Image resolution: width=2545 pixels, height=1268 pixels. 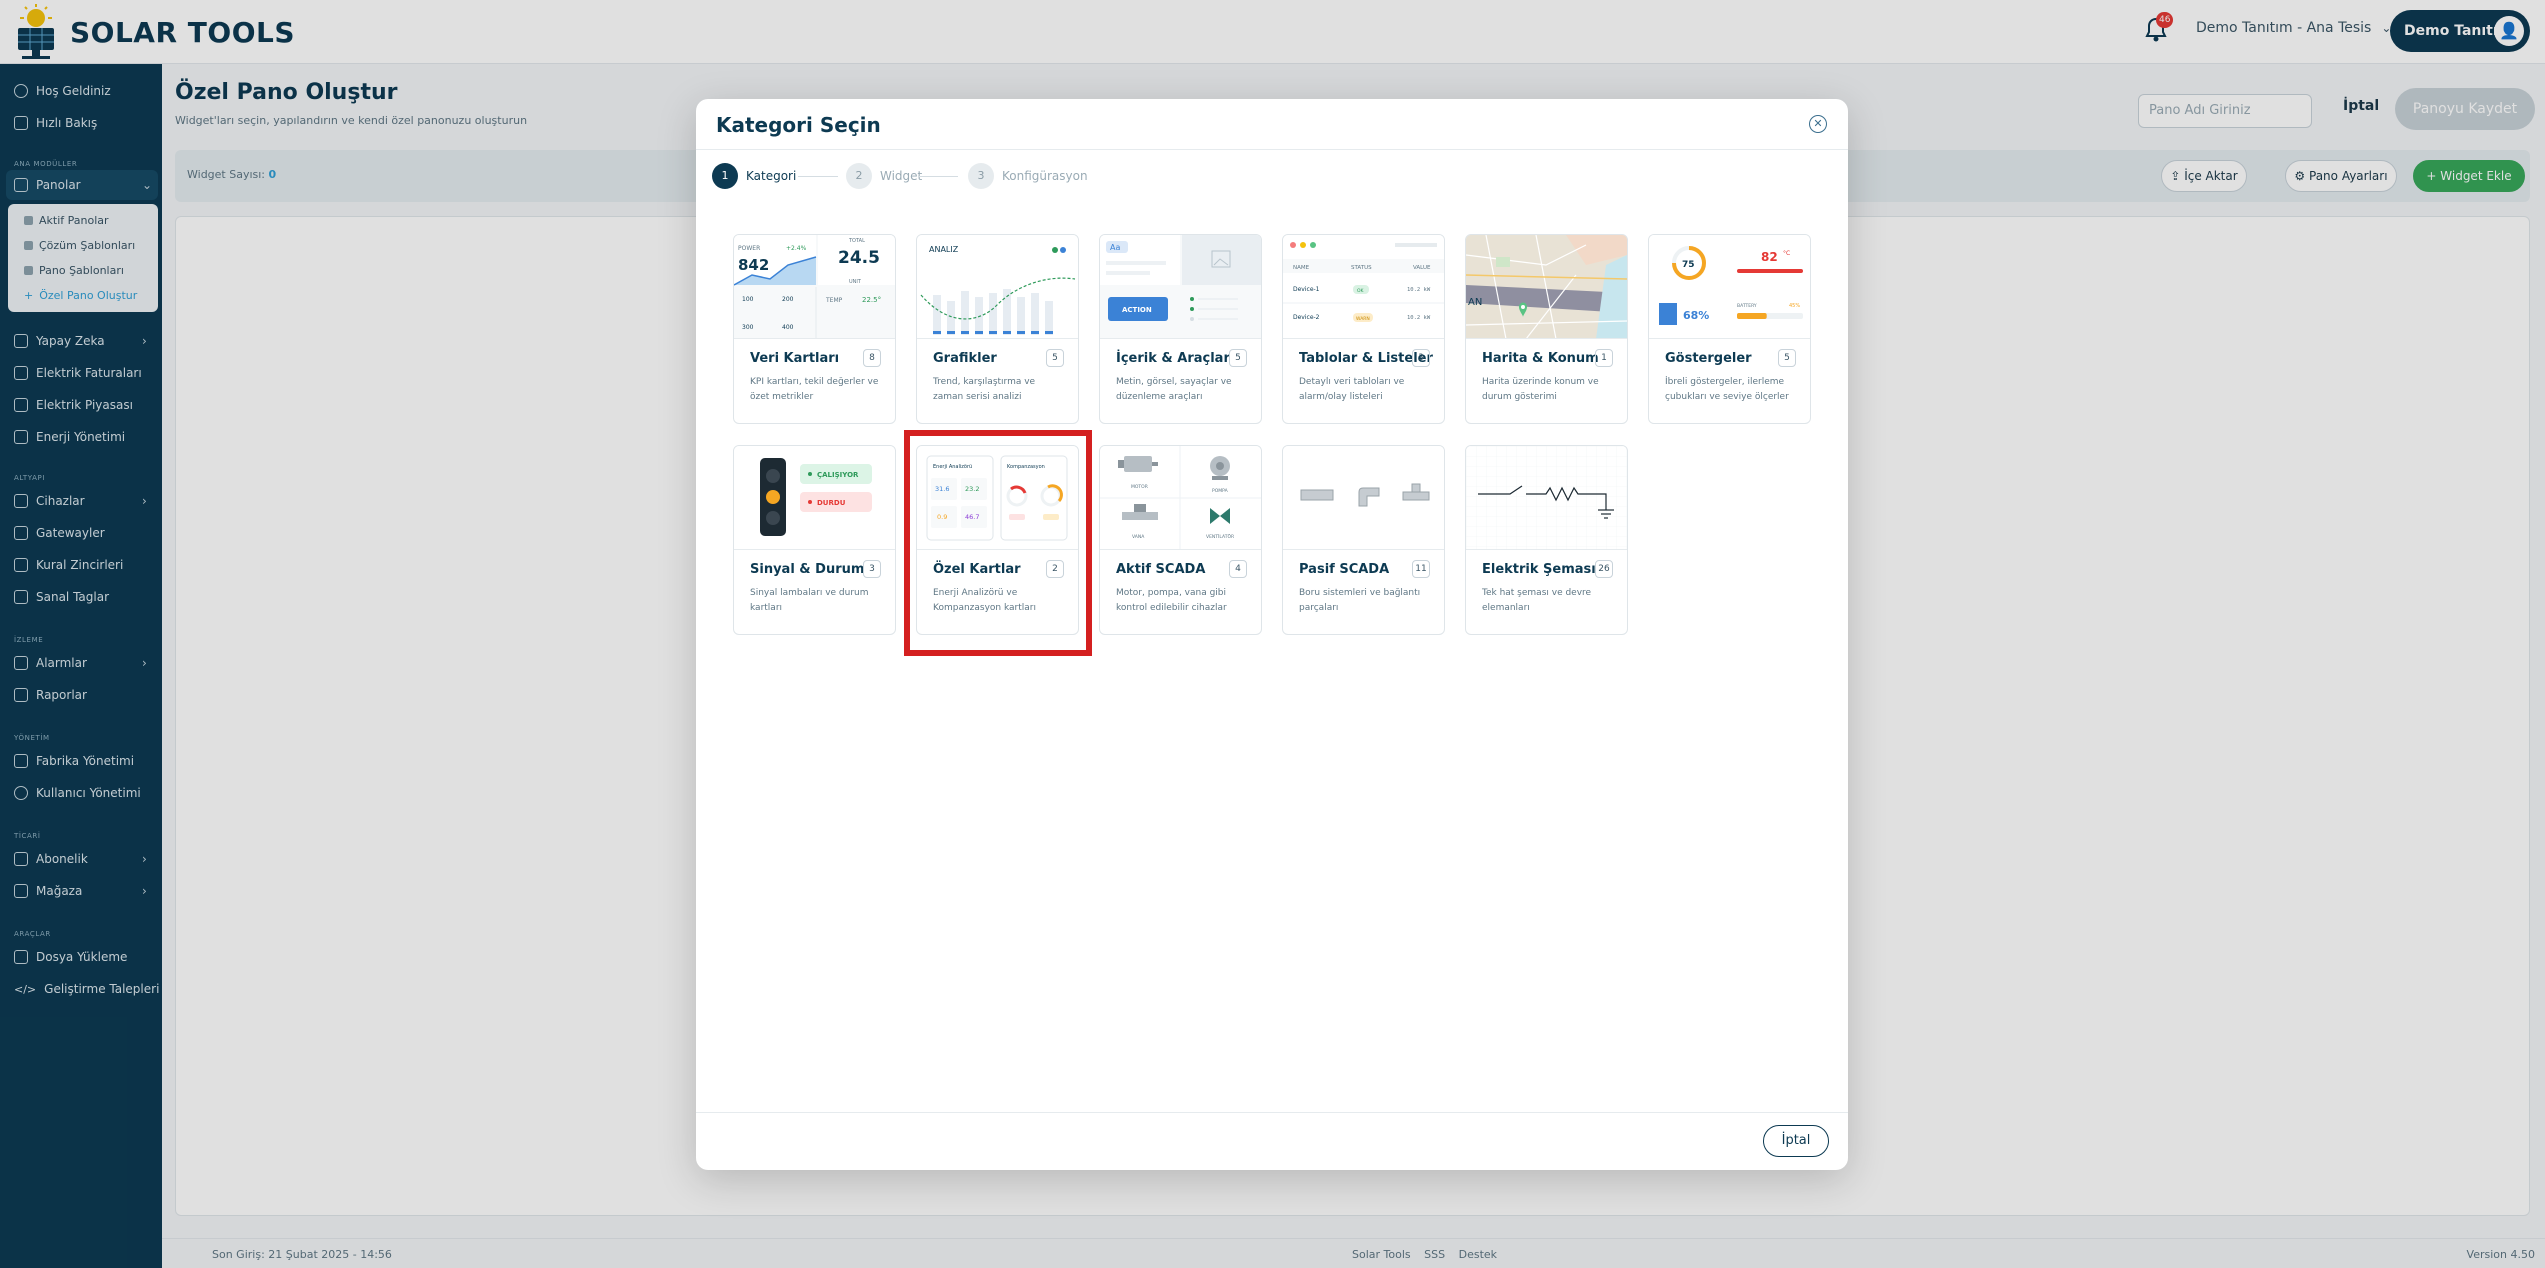 I want to click on category-name: Sinyal & Durum, so click(x=807, y=569).